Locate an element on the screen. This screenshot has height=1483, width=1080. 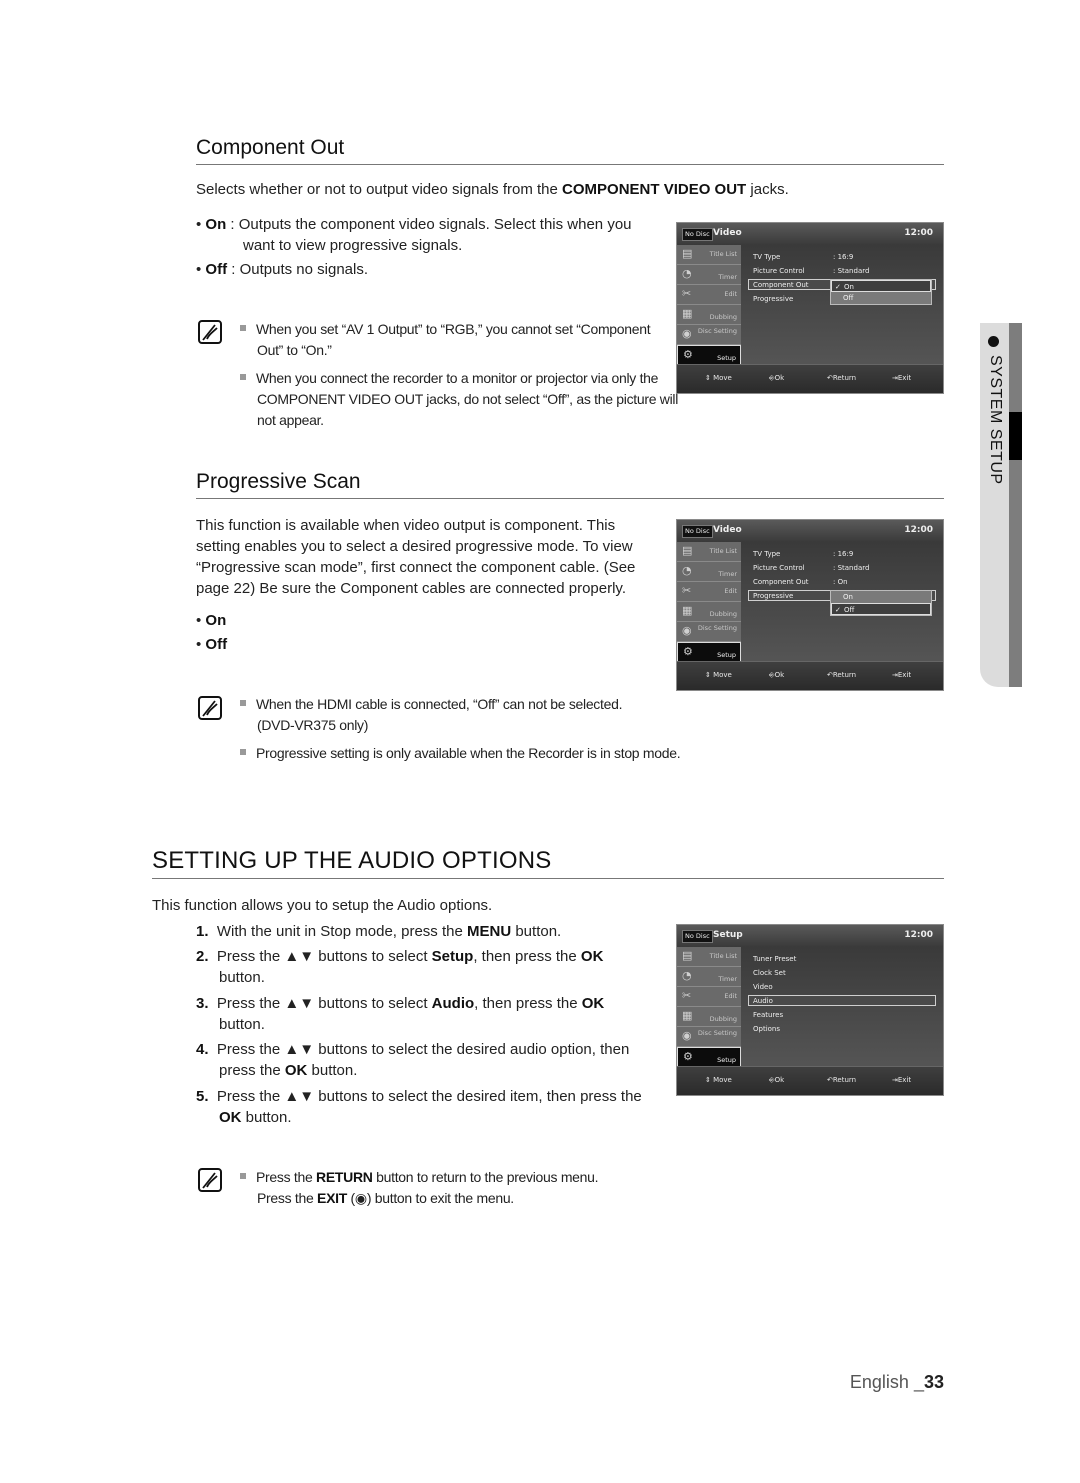
step-5-cont: OK button. is located at coordinates (255, 1117).